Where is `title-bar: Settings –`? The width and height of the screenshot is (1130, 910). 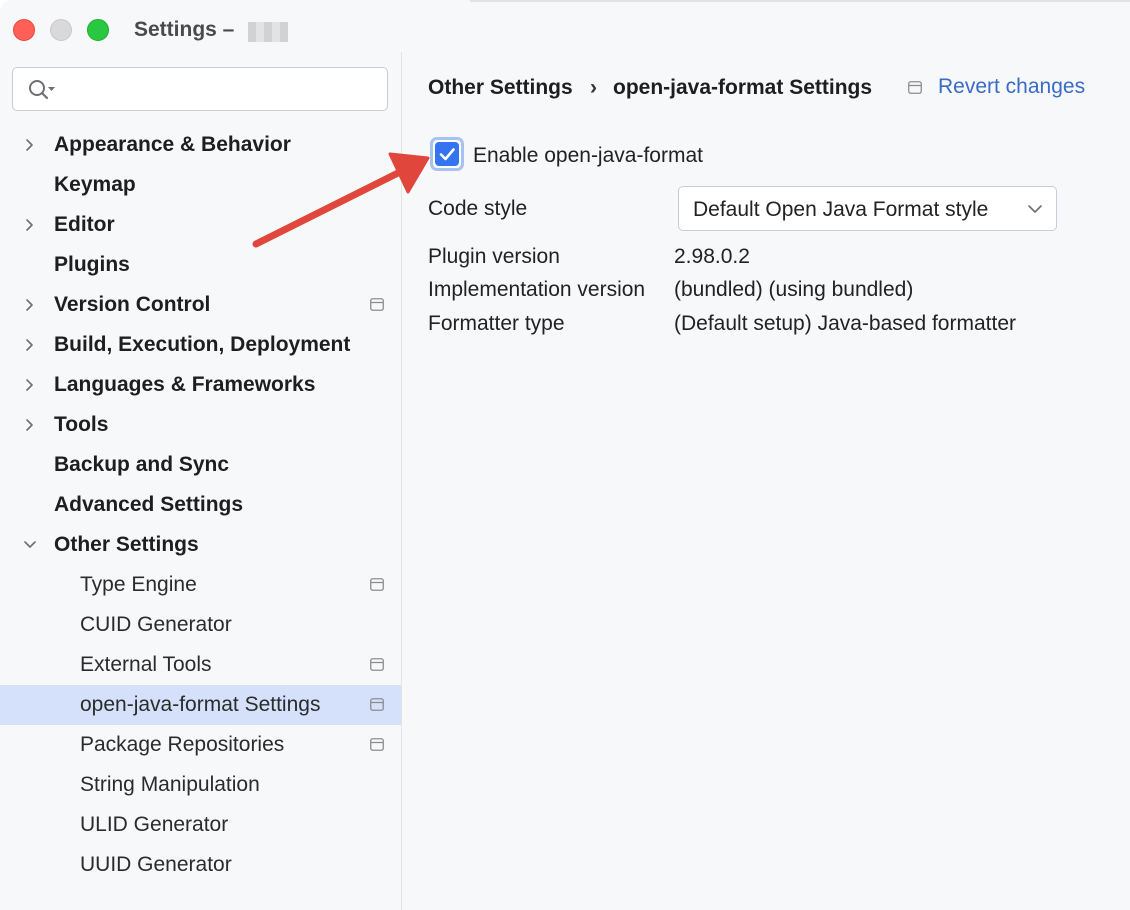 title-bar: Settings – is located at coordinates (565, 26).